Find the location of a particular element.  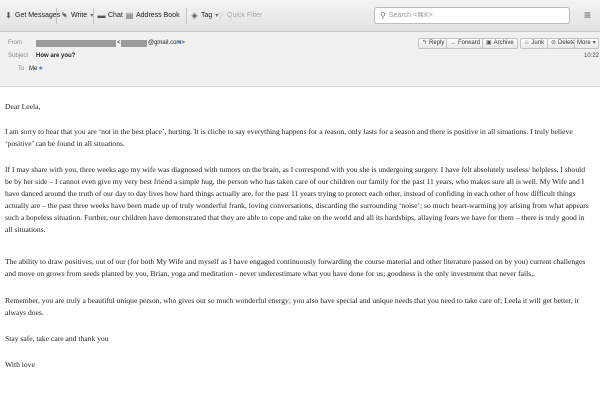

forward-button: → Forward is located at coordinates (465, 43).